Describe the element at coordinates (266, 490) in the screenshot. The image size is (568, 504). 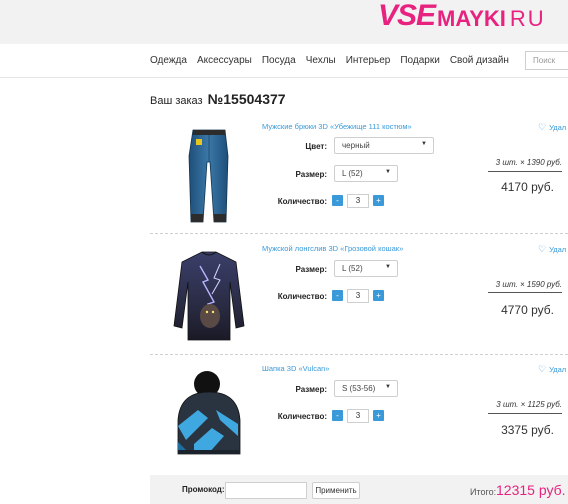
I see `promo-code-input` at that location.